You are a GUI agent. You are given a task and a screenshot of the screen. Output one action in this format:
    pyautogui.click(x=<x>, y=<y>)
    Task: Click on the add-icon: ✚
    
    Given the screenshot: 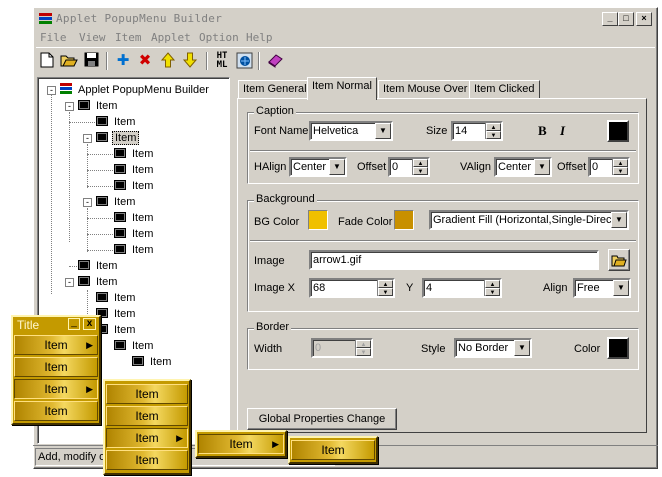 What is the action you would take?
    pyautogui.click(x=123, y=61)
    